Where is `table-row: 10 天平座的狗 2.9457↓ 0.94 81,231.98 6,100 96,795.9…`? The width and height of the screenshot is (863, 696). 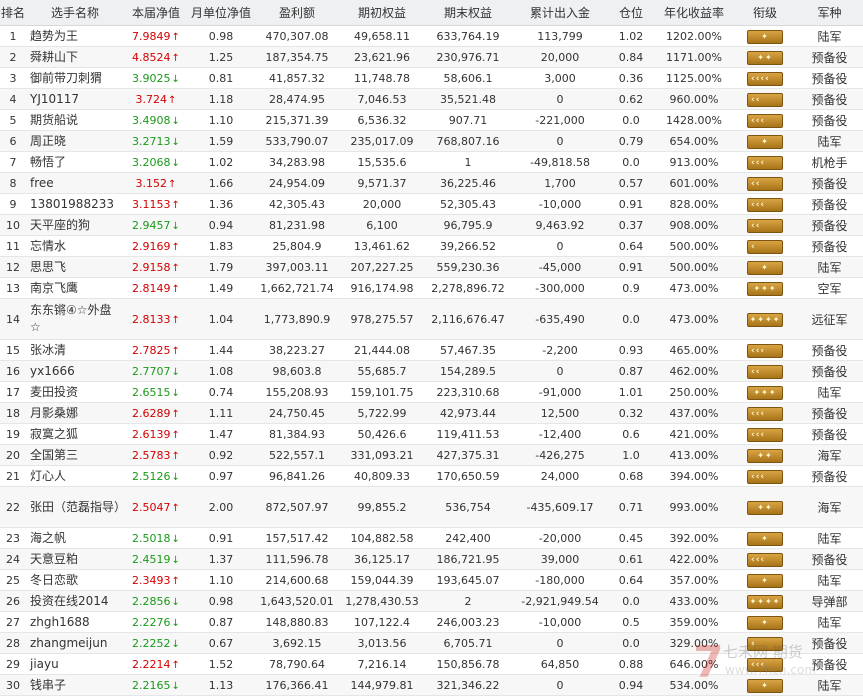
table-row: 10 天平座的狗 2.9457↓ 0.94 81,231.98 6,100 96,795.9… is located at coordinates (431, 225).